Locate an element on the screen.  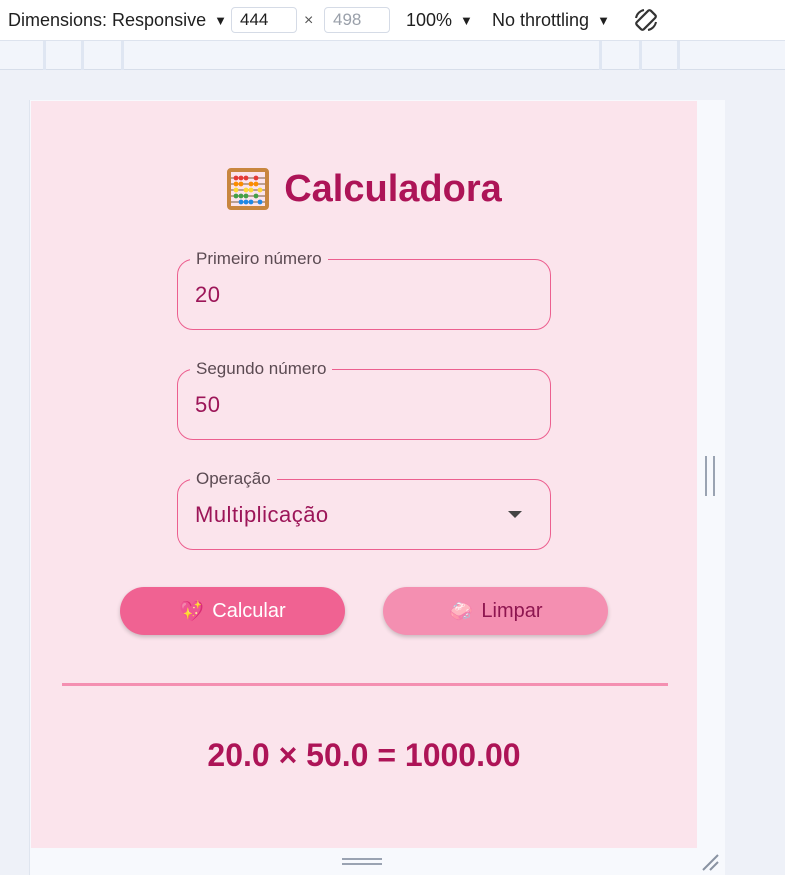
title-text: Calculadora is located at coordinates (393, 188).